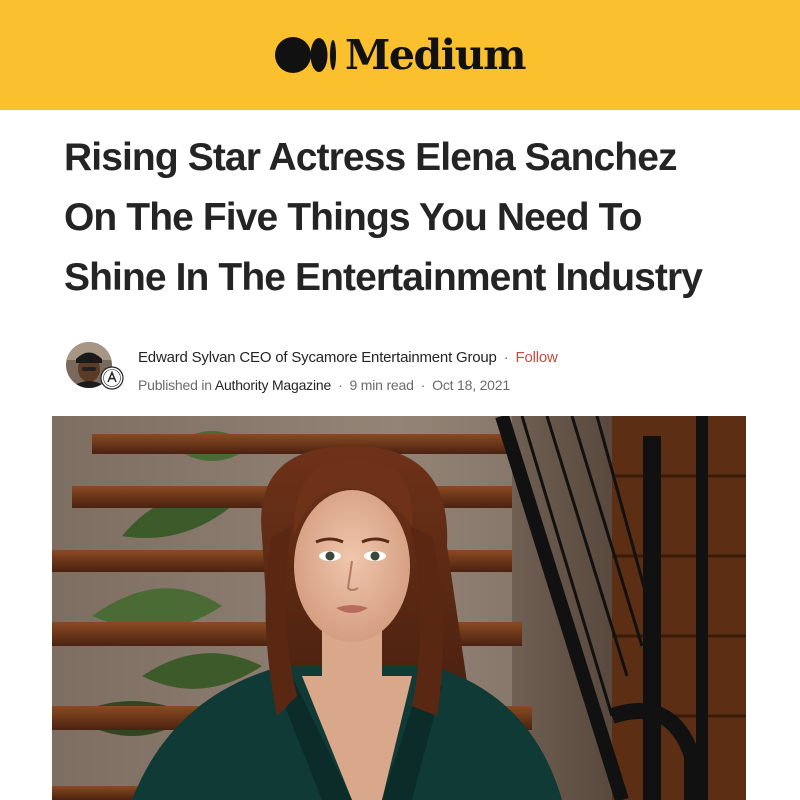 The height and width of the screenshot is (800, 800). Describe the element at coordinates (371, 157) in the screenshot. I see `title-line-1: Rising Star Actress Elena Sanchez` at that location.